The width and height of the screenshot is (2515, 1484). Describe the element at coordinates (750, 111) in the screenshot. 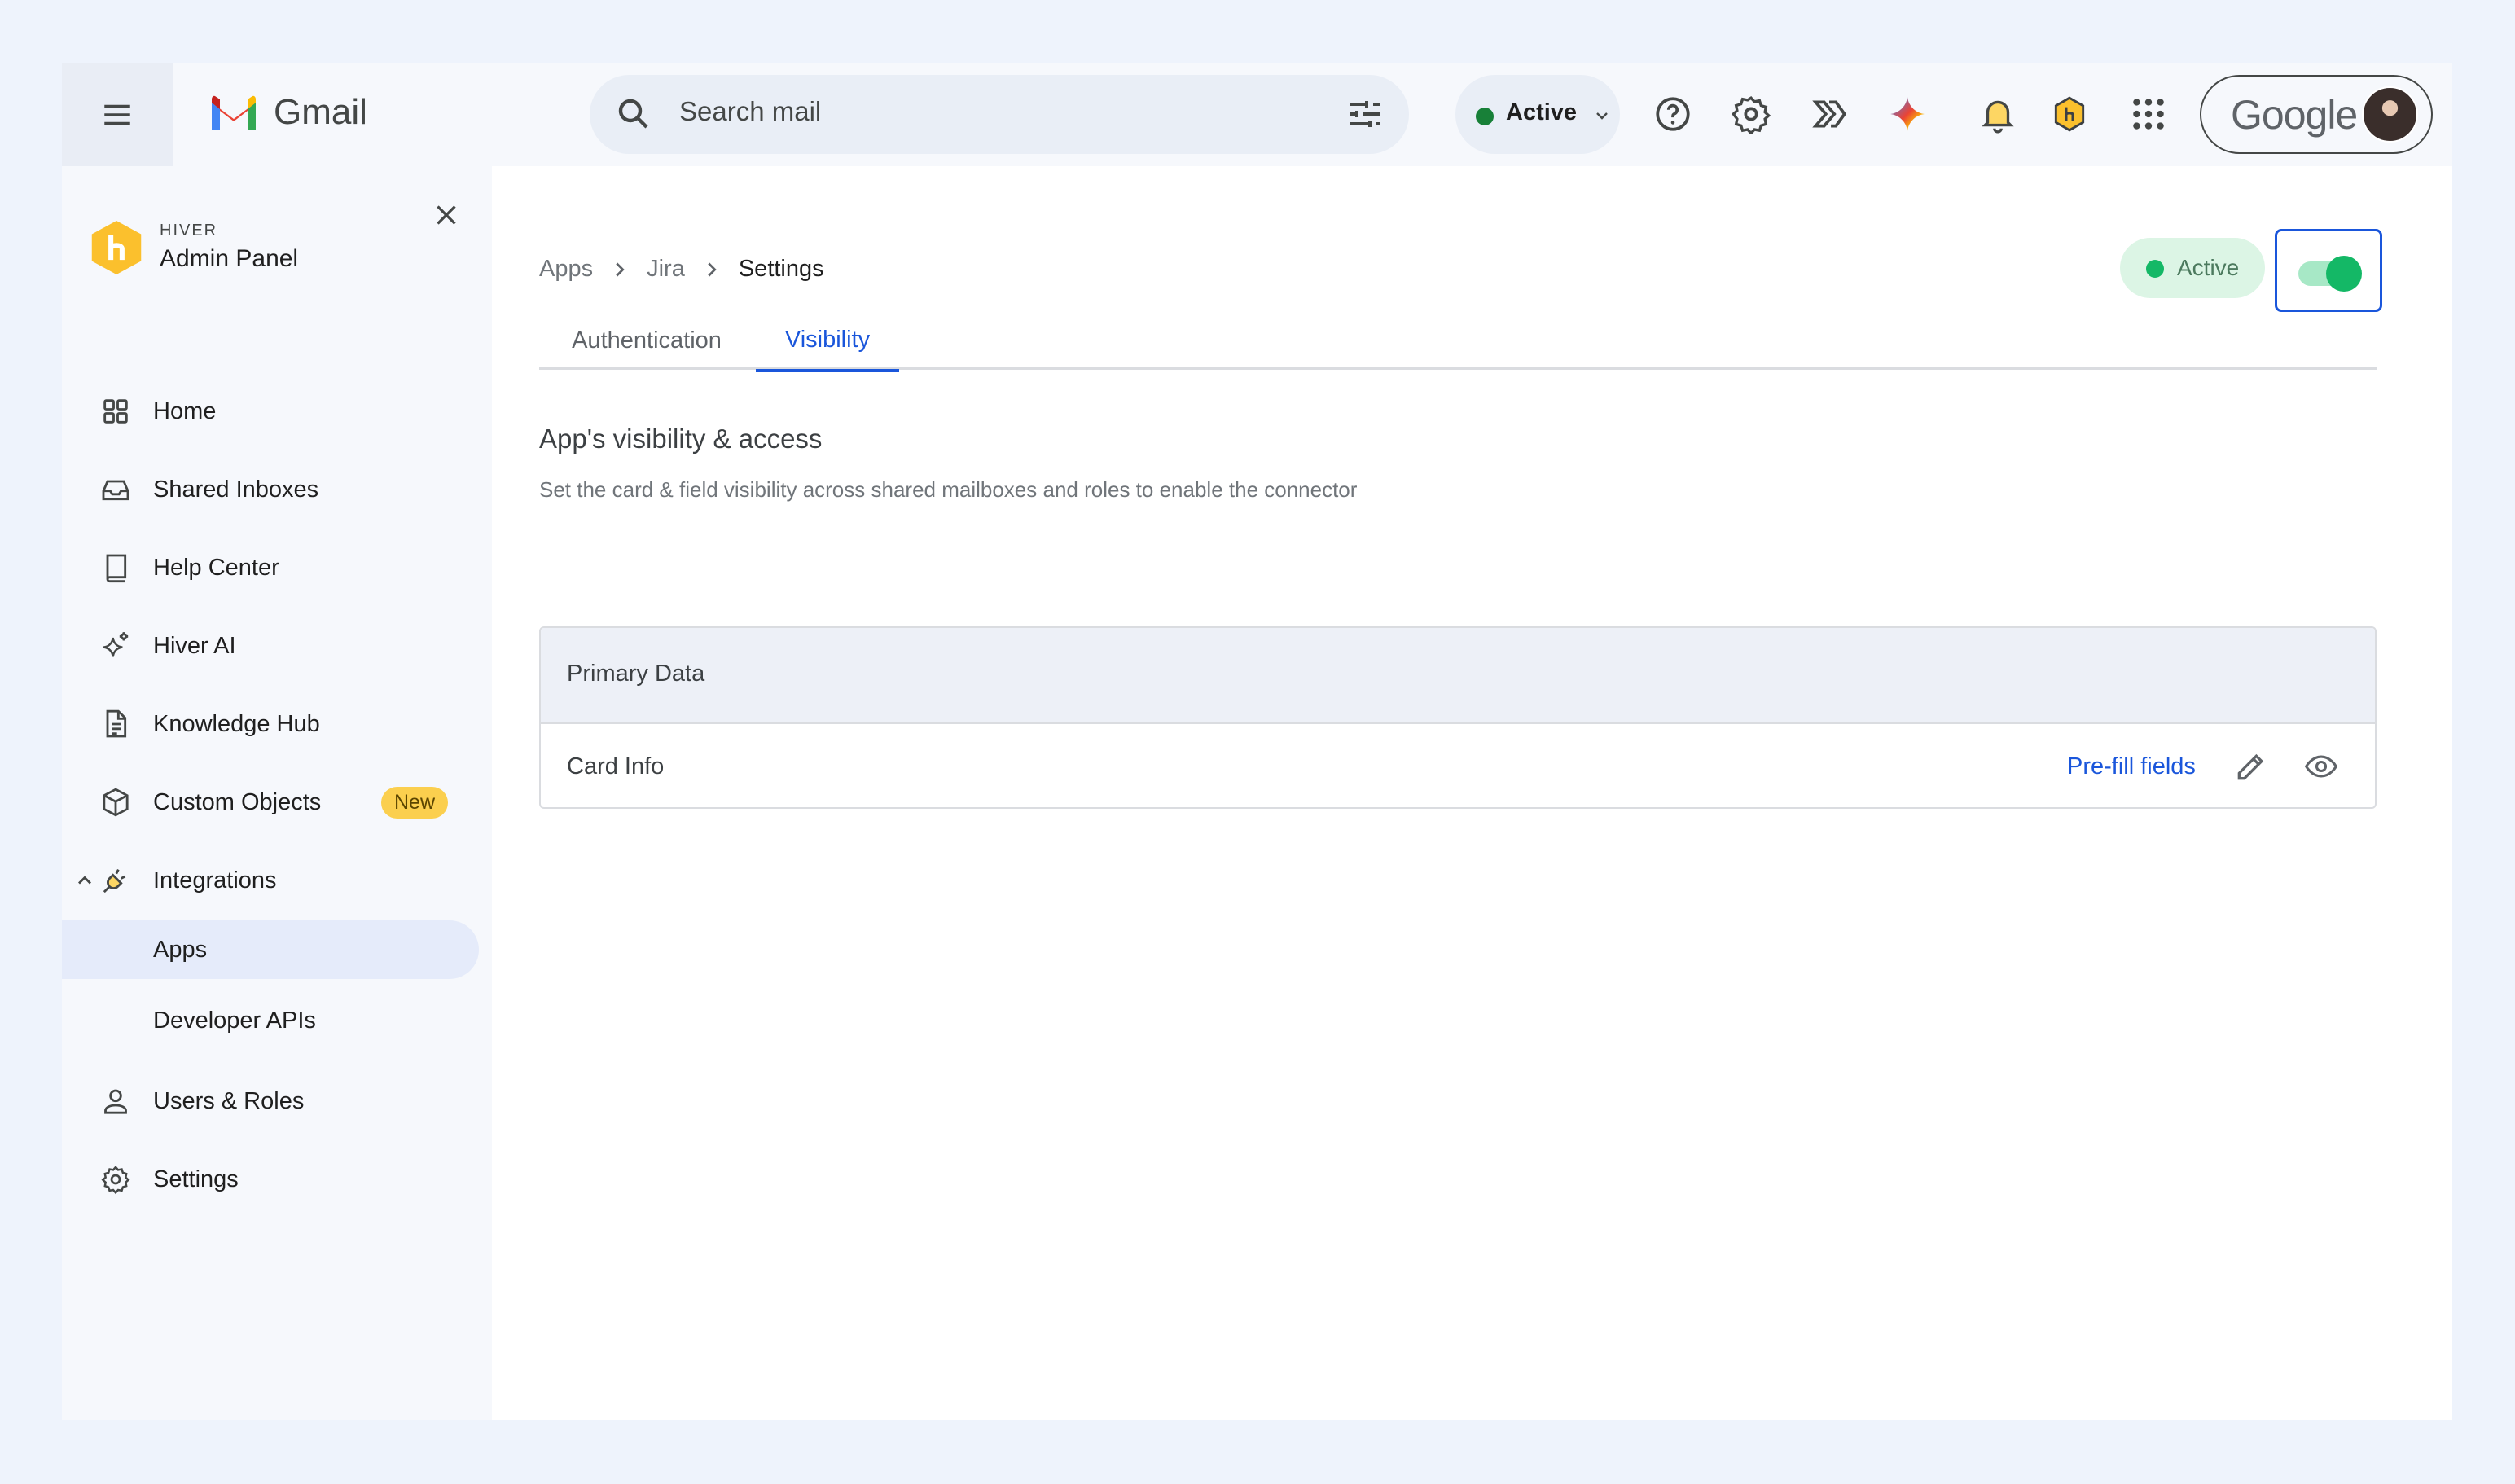

I see `search-input: Search mail` at that location.